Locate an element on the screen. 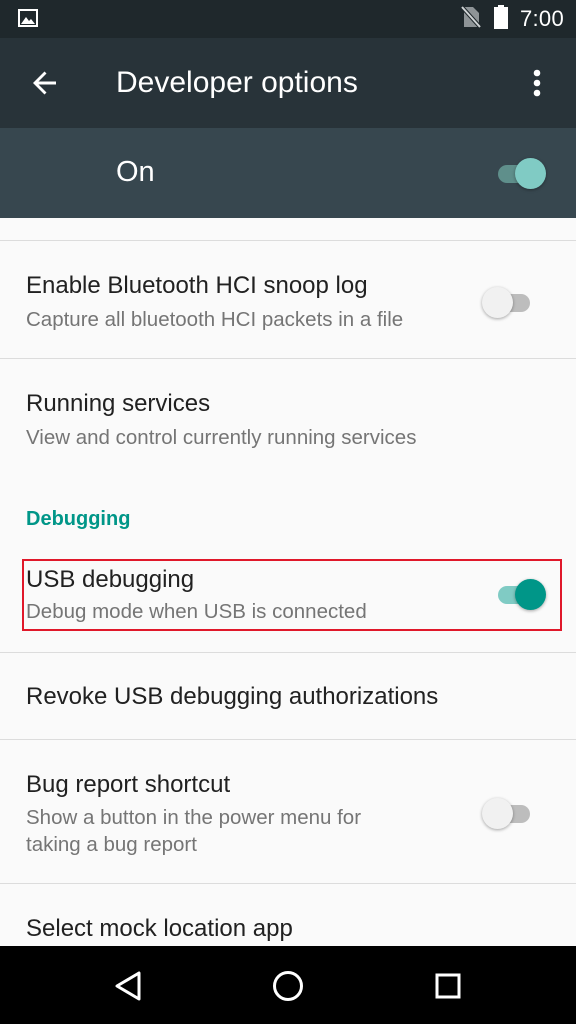 The width and height of the screenshot is (576, 1024). setting-title: Revoke USB debugging authorizations is located at coordinates (232, 696).